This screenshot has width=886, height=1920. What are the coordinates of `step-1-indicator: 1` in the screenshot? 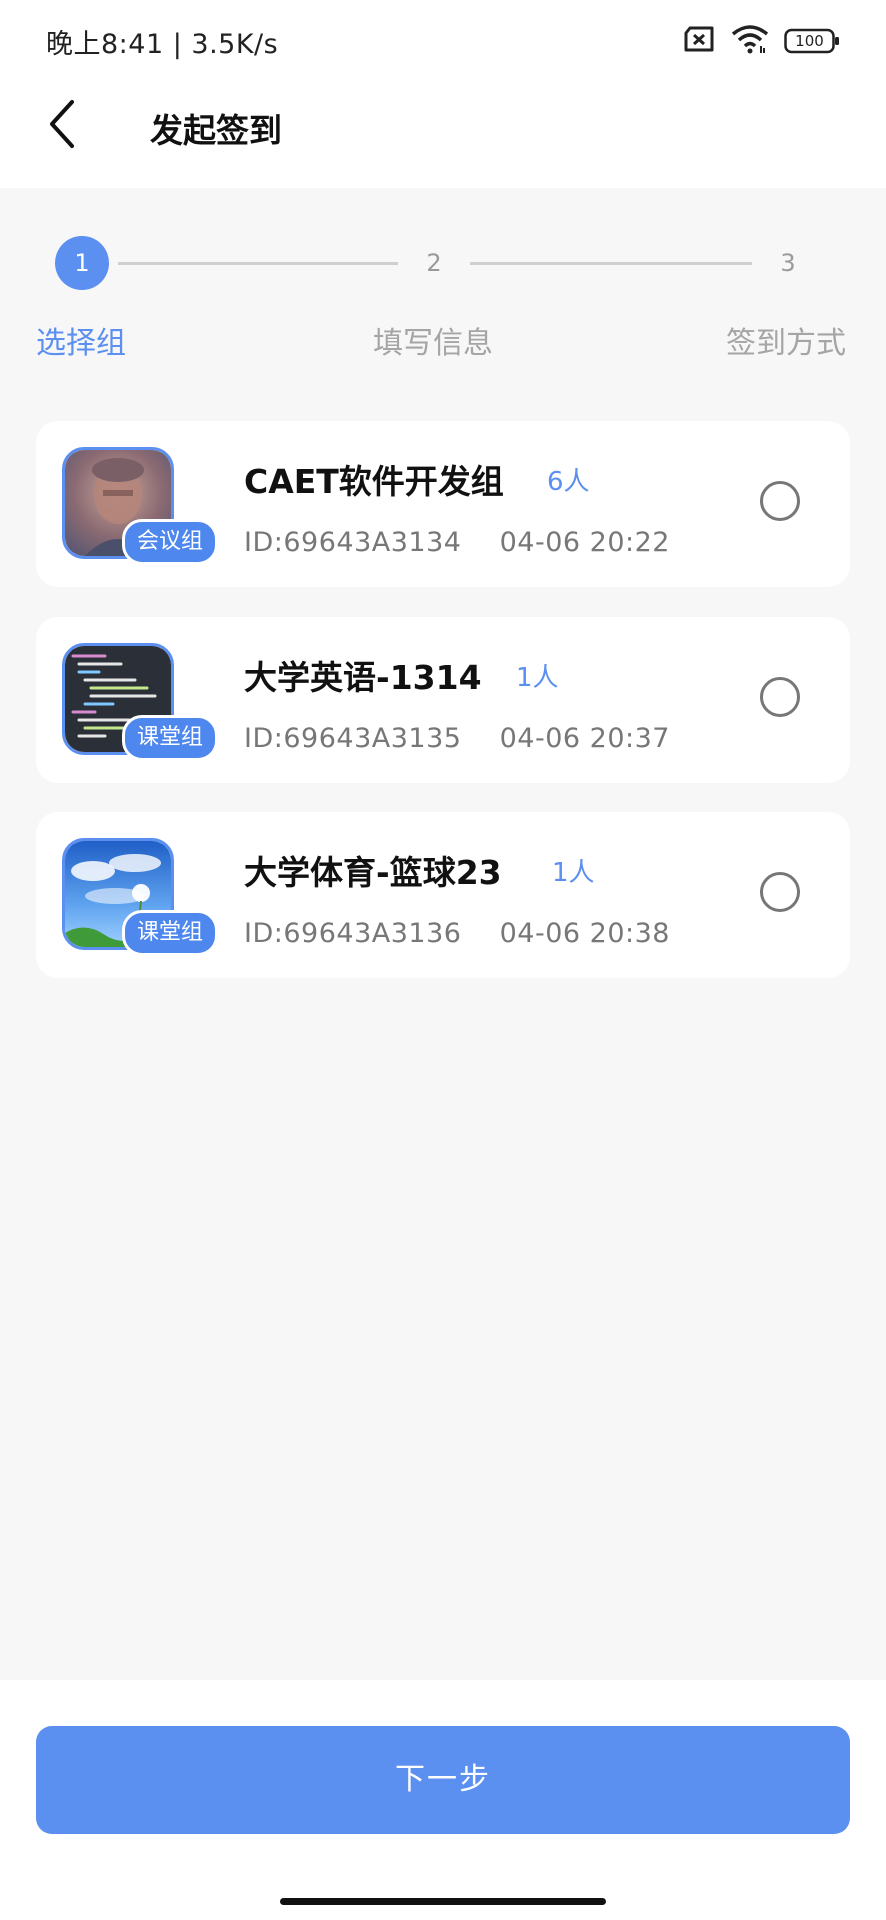 It's located at (82, 263).